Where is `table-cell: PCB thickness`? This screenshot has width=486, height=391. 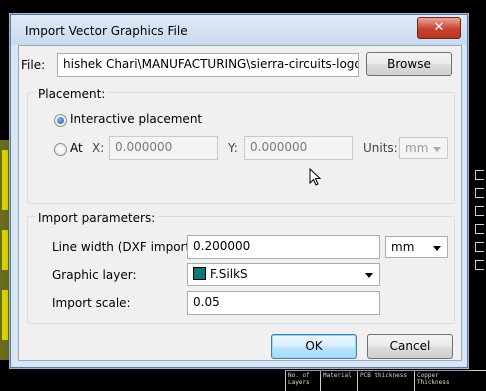
table-cell: PCB thickness is located at coordinates (385, 381).